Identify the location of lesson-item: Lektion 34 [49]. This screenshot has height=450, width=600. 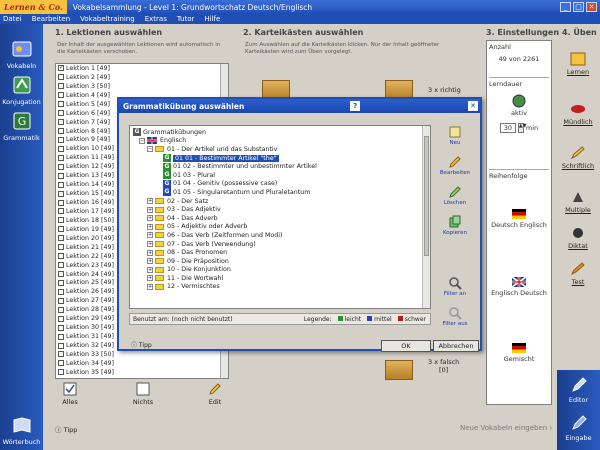
(142, 363).